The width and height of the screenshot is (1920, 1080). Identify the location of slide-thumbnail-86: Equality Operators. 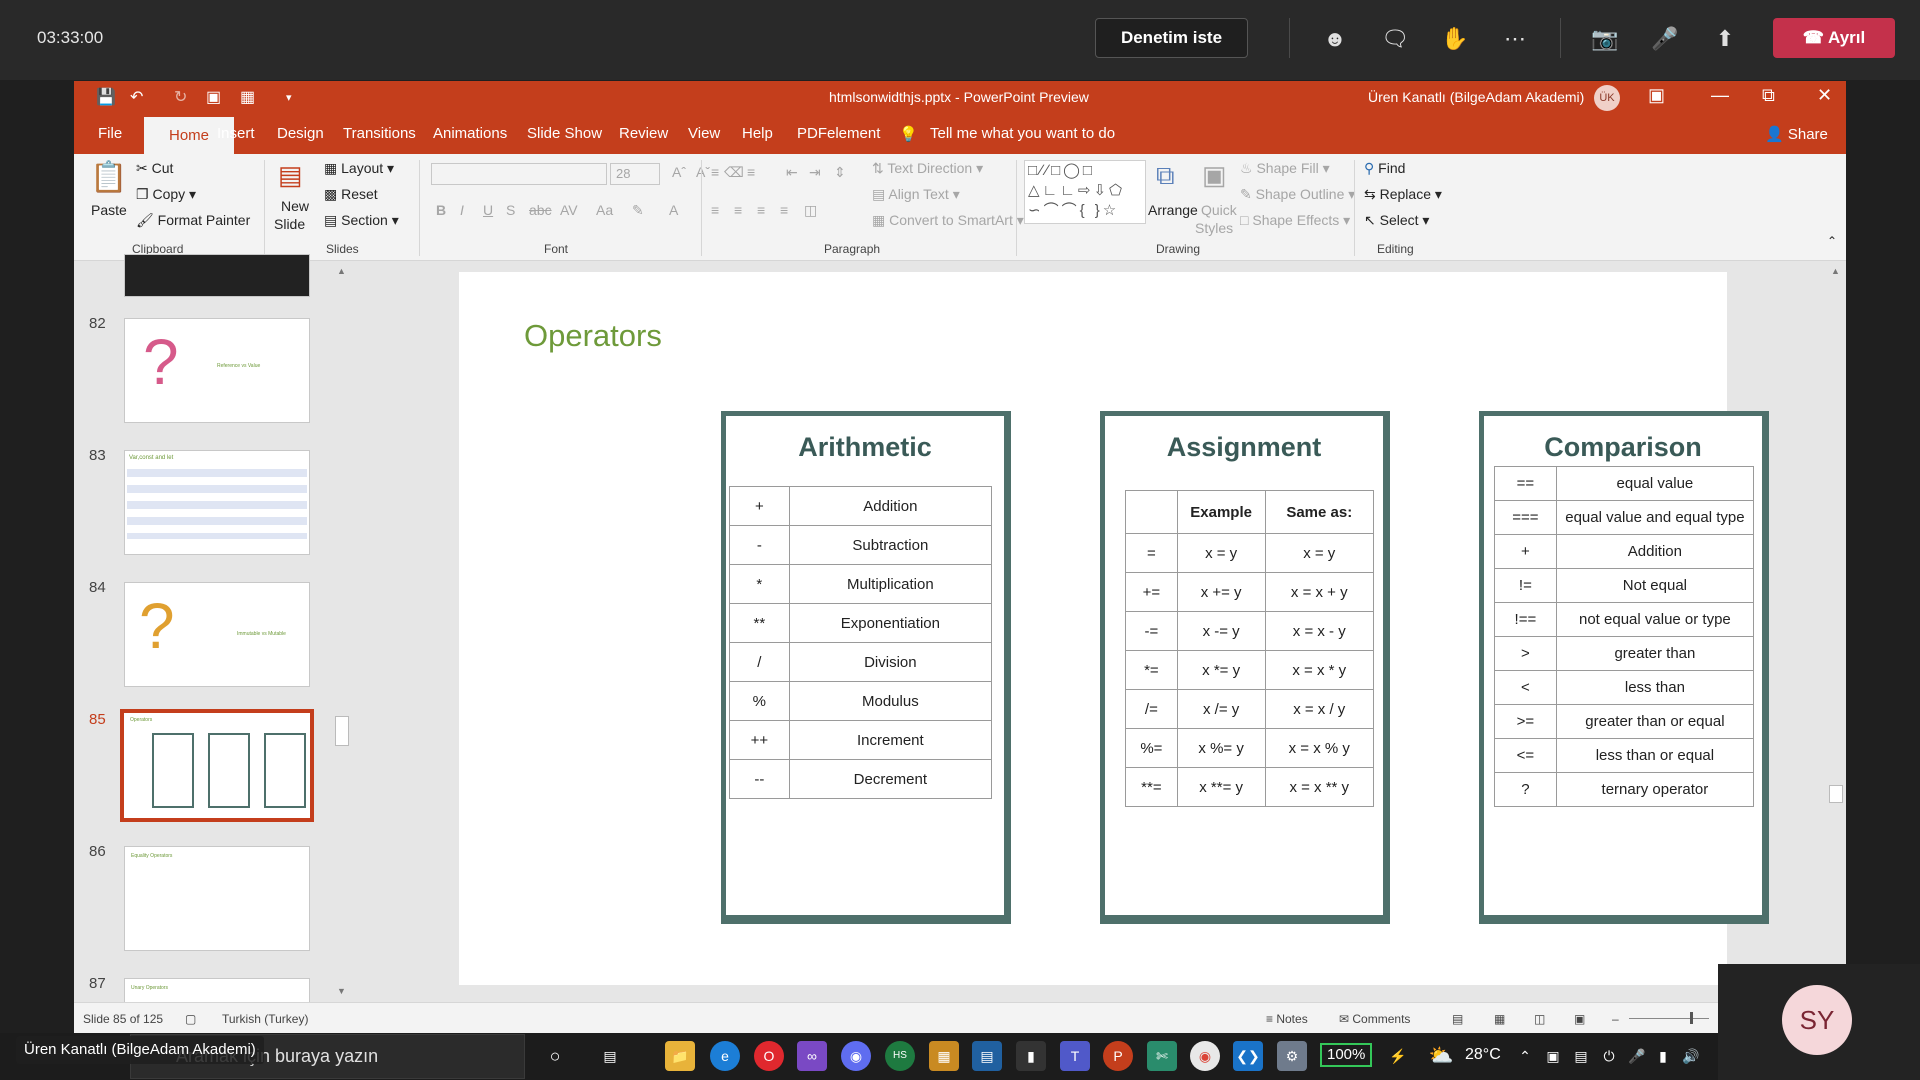
(217, 898).